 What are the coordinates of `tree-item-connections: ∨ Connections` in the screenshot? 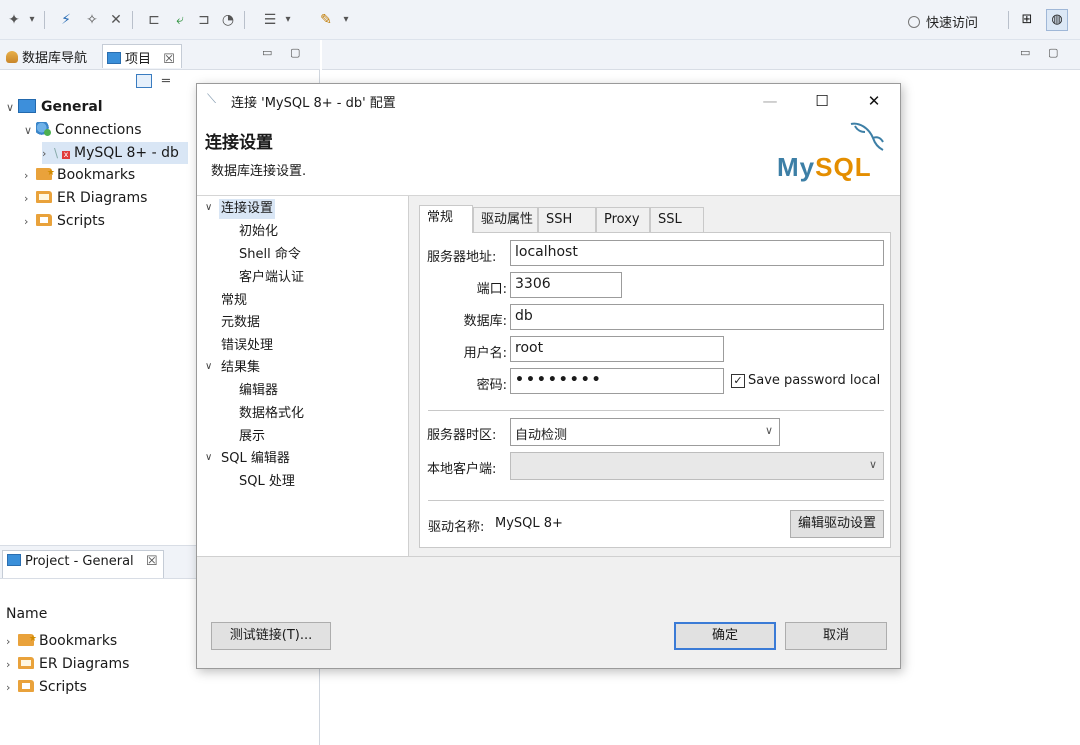 It's located at (83, 130).